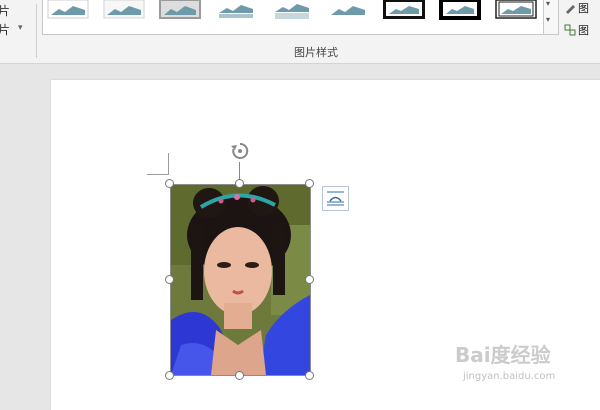 The image size is (600, 410). Describe the element at coordinates (551, 17) in the screenshot. I see `gallery-scroll: ▾ ▾` at that location.